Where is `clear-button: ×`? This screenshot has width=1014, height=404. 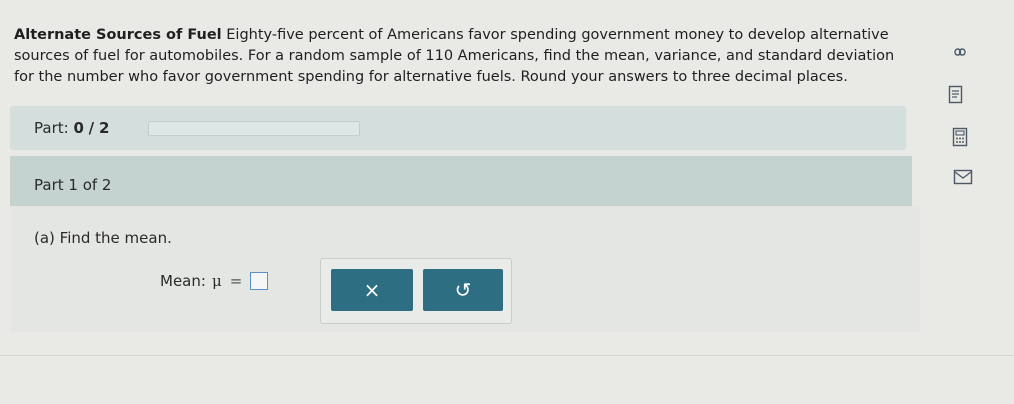
clear-button: × is located at coordinates (372, 290).